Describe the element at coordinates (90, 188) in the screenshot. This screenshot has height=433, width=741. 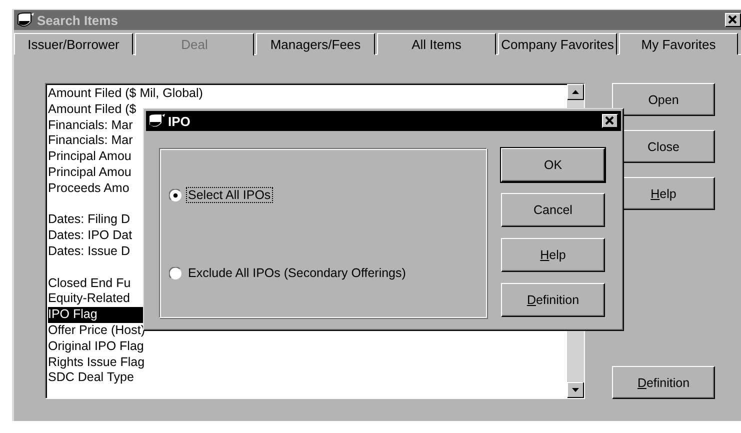
I see `list-item: Proceeds Amo` at that location.